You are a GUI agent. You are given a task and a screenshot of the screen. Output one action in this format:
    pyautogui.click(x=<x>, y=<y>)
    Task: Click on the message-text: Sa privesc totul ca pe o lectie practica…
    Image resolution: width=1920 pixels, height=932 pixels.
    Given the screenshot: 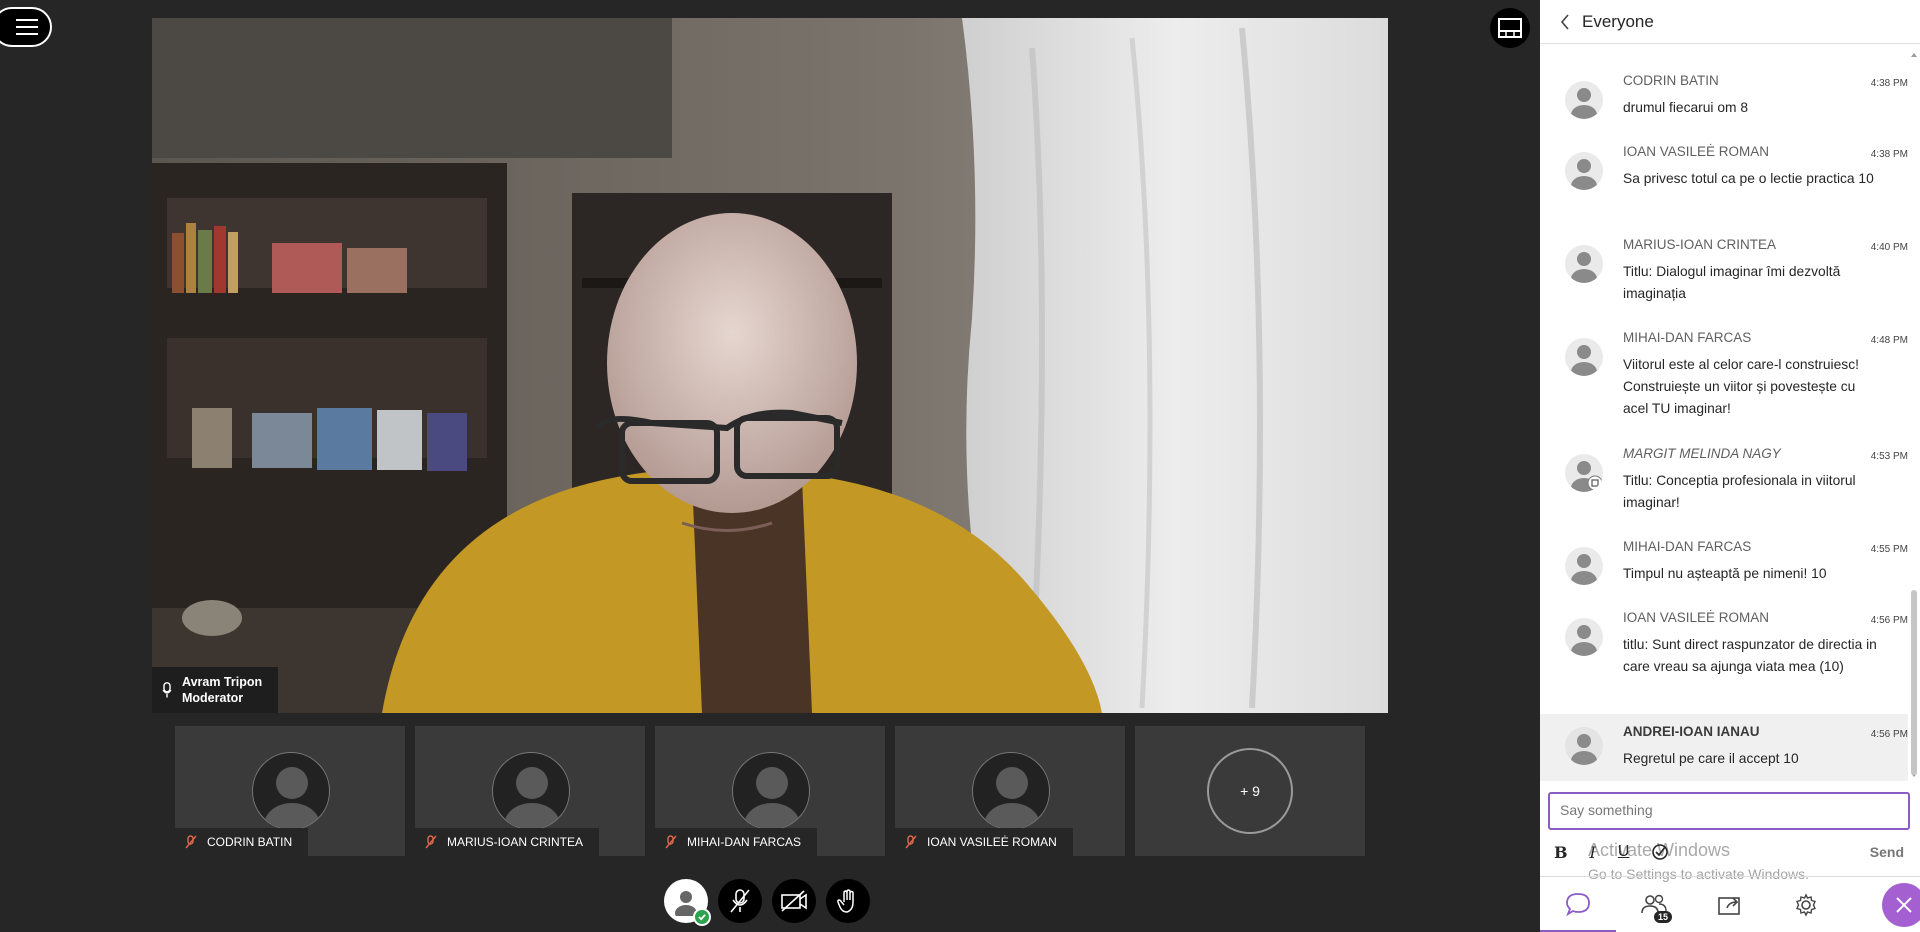 What is the action you would take?
    pyautogui.click(x=1748, y=178)
    